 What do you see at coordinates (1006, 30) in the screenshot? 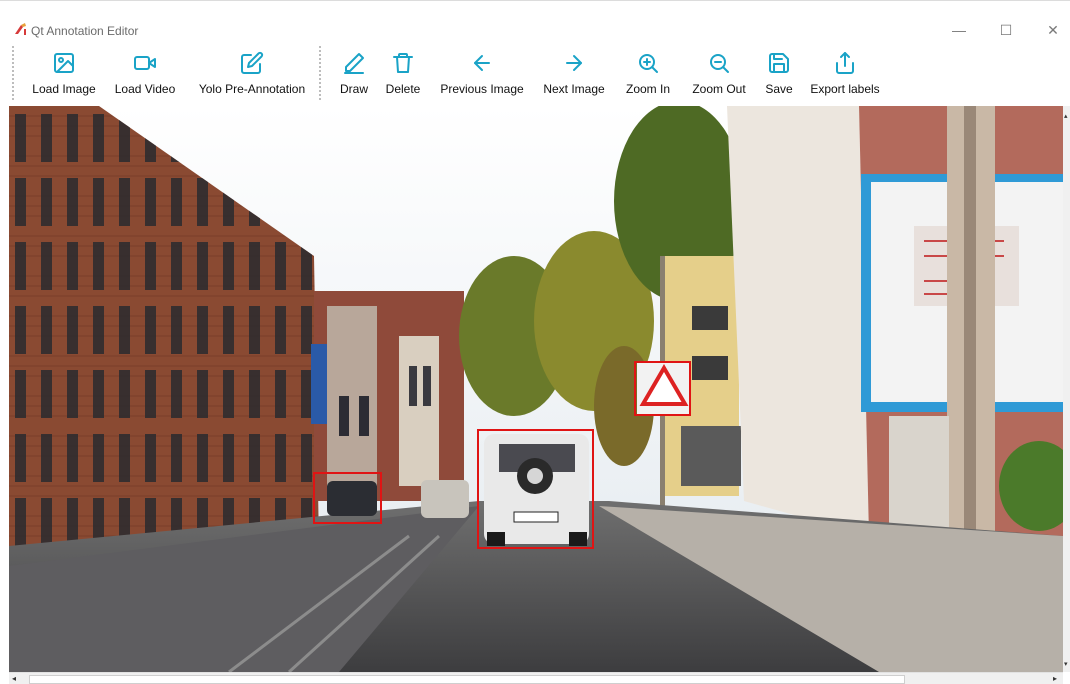
I see `maximize-button: ☐` at bounding box center [1006, 30].